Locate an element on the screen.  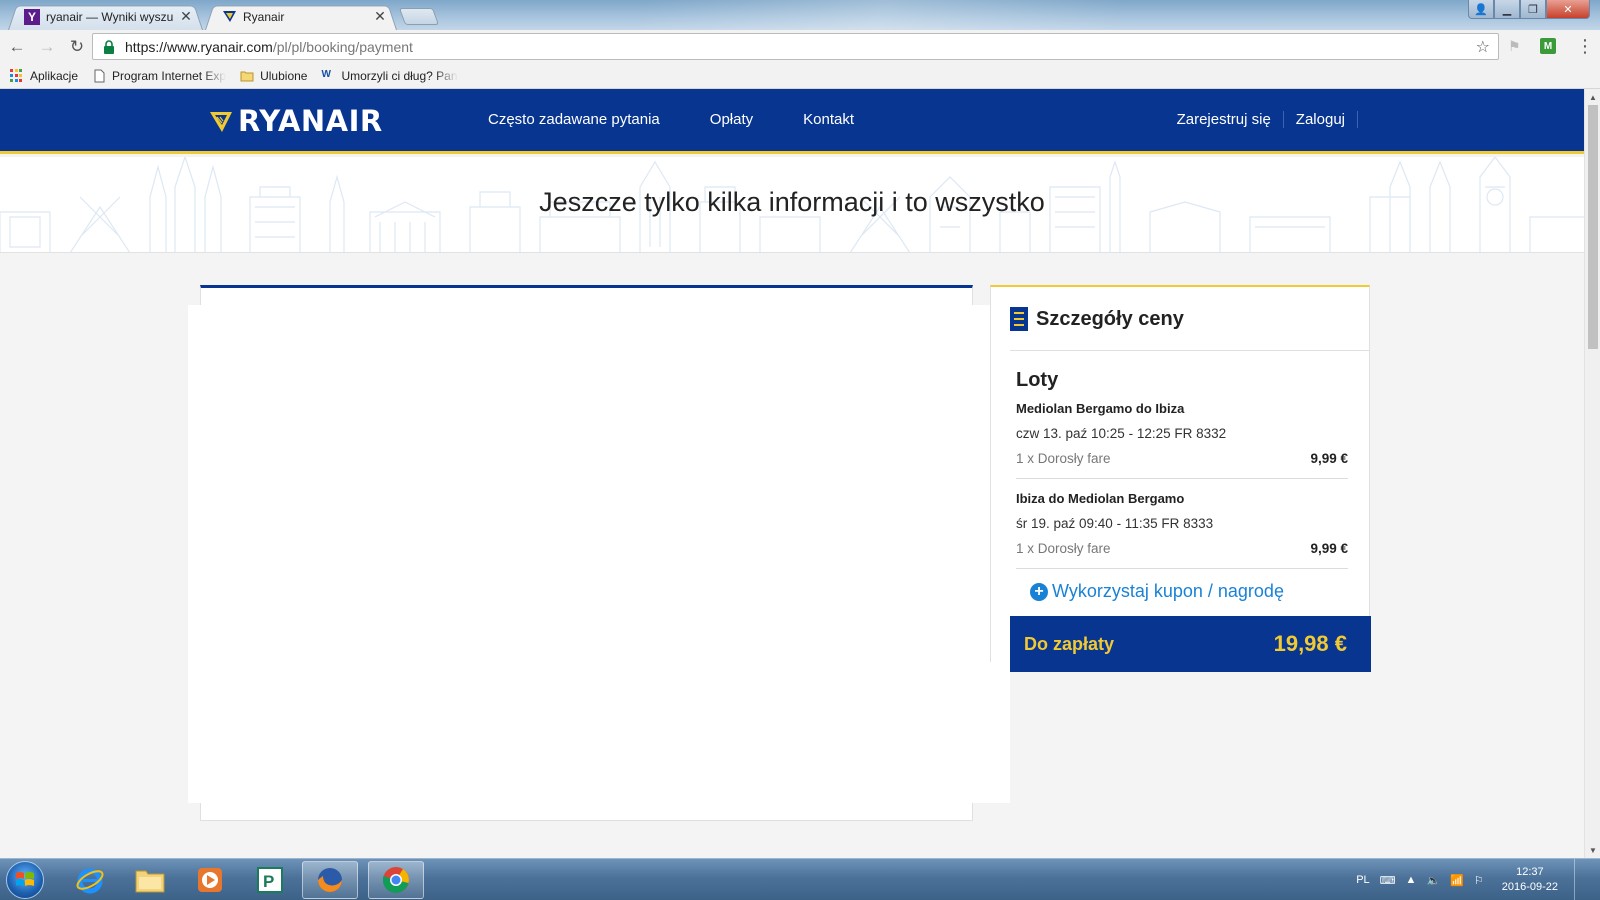
use-coupon-link: + Wykorzystaj kupon / nagrodę is located at coordinates (1189, 591).